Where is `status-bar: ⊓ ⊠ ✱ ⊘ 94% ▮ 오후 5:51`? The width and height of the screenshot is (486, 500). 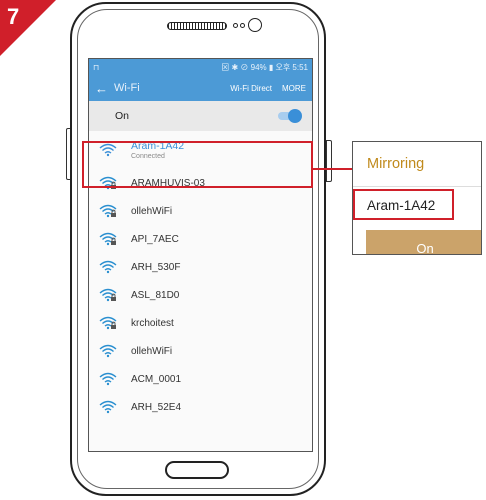
status-bar: ⊓ ⊠ ✱ ⊘ 94% ▮ 오후 5:51 is located at coordinates (200, 67).